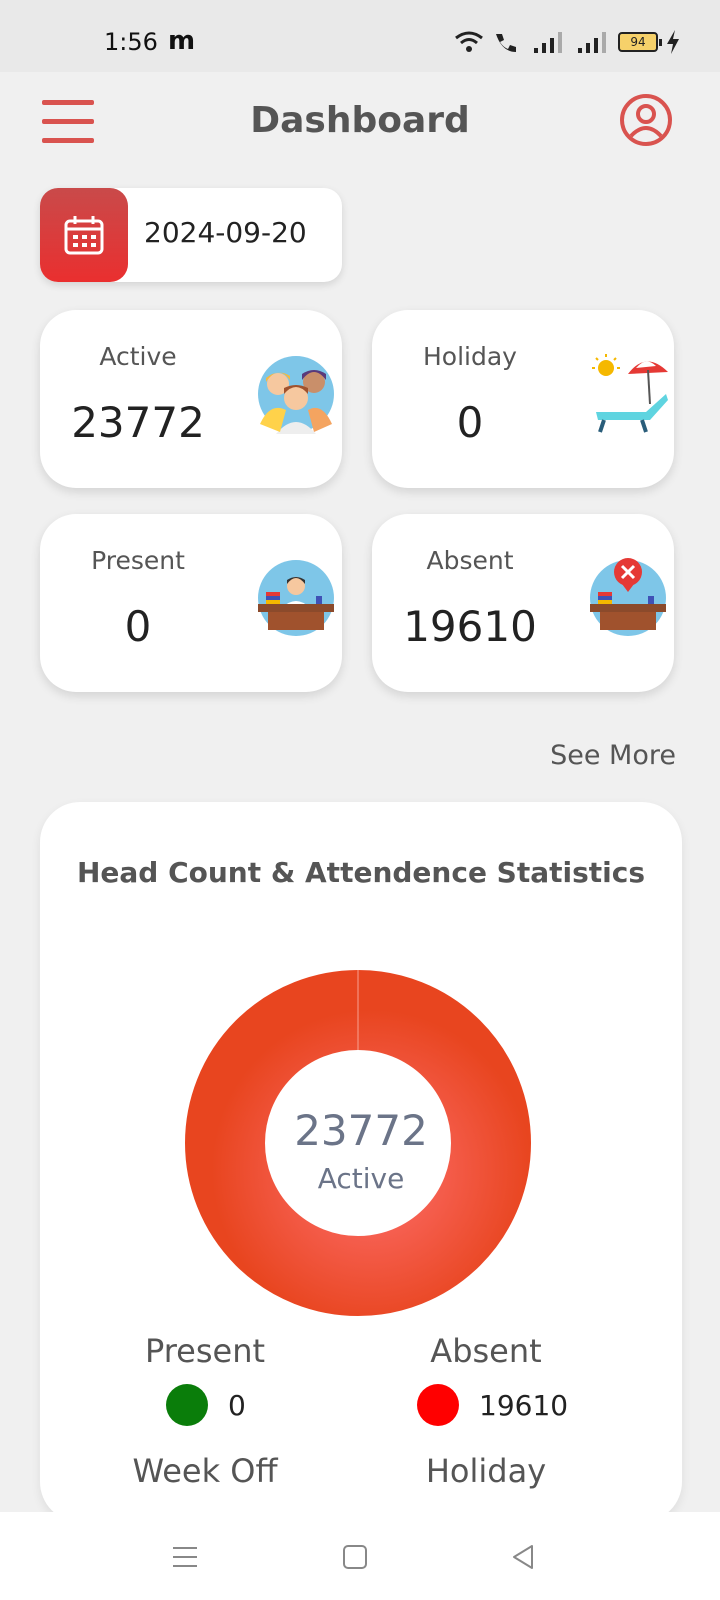 This screenshot has height=1600, width=720. I want to click on legend-absent-label: Absent, so click(486, 1351).